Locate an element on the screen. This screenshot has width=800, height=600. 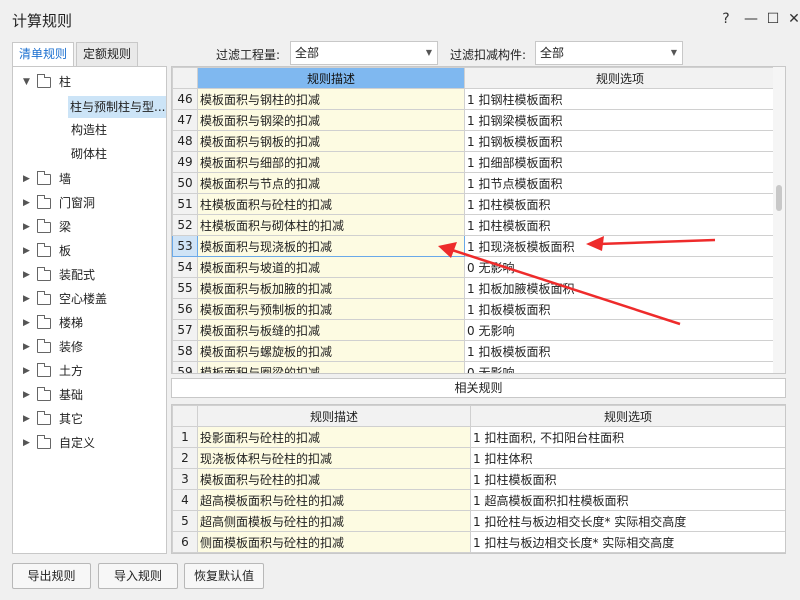
table-row: 49 模板面积与细部的扣减 1 扣细部模板面积 is located at coordinates (474, 162).